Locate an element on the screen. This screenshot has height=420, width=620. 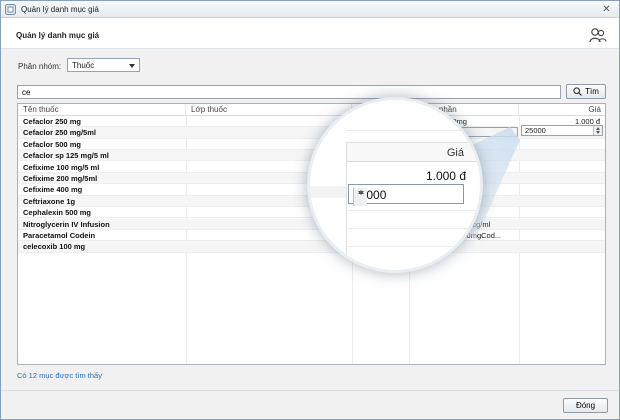
magnifier-lens: Giá 1.000 đ 25000 is located at coordinates (395, 185).